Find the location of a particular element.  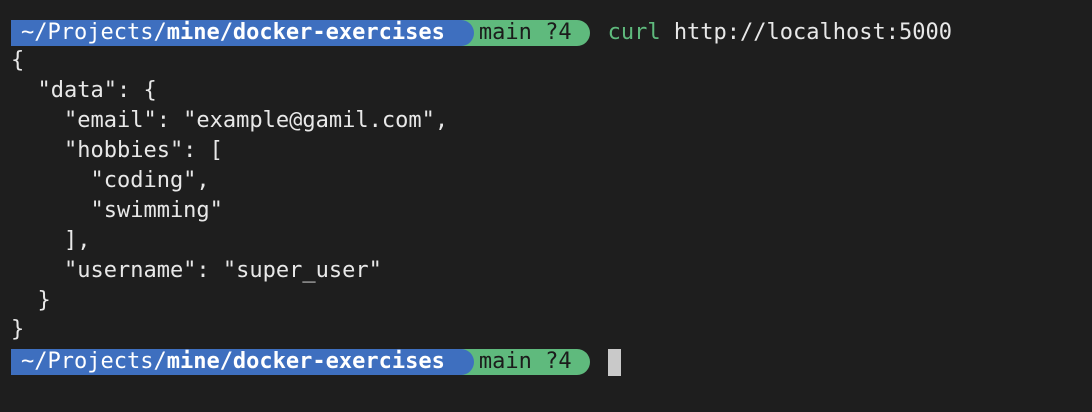

output-line: { is located at coordinates (18, 60).